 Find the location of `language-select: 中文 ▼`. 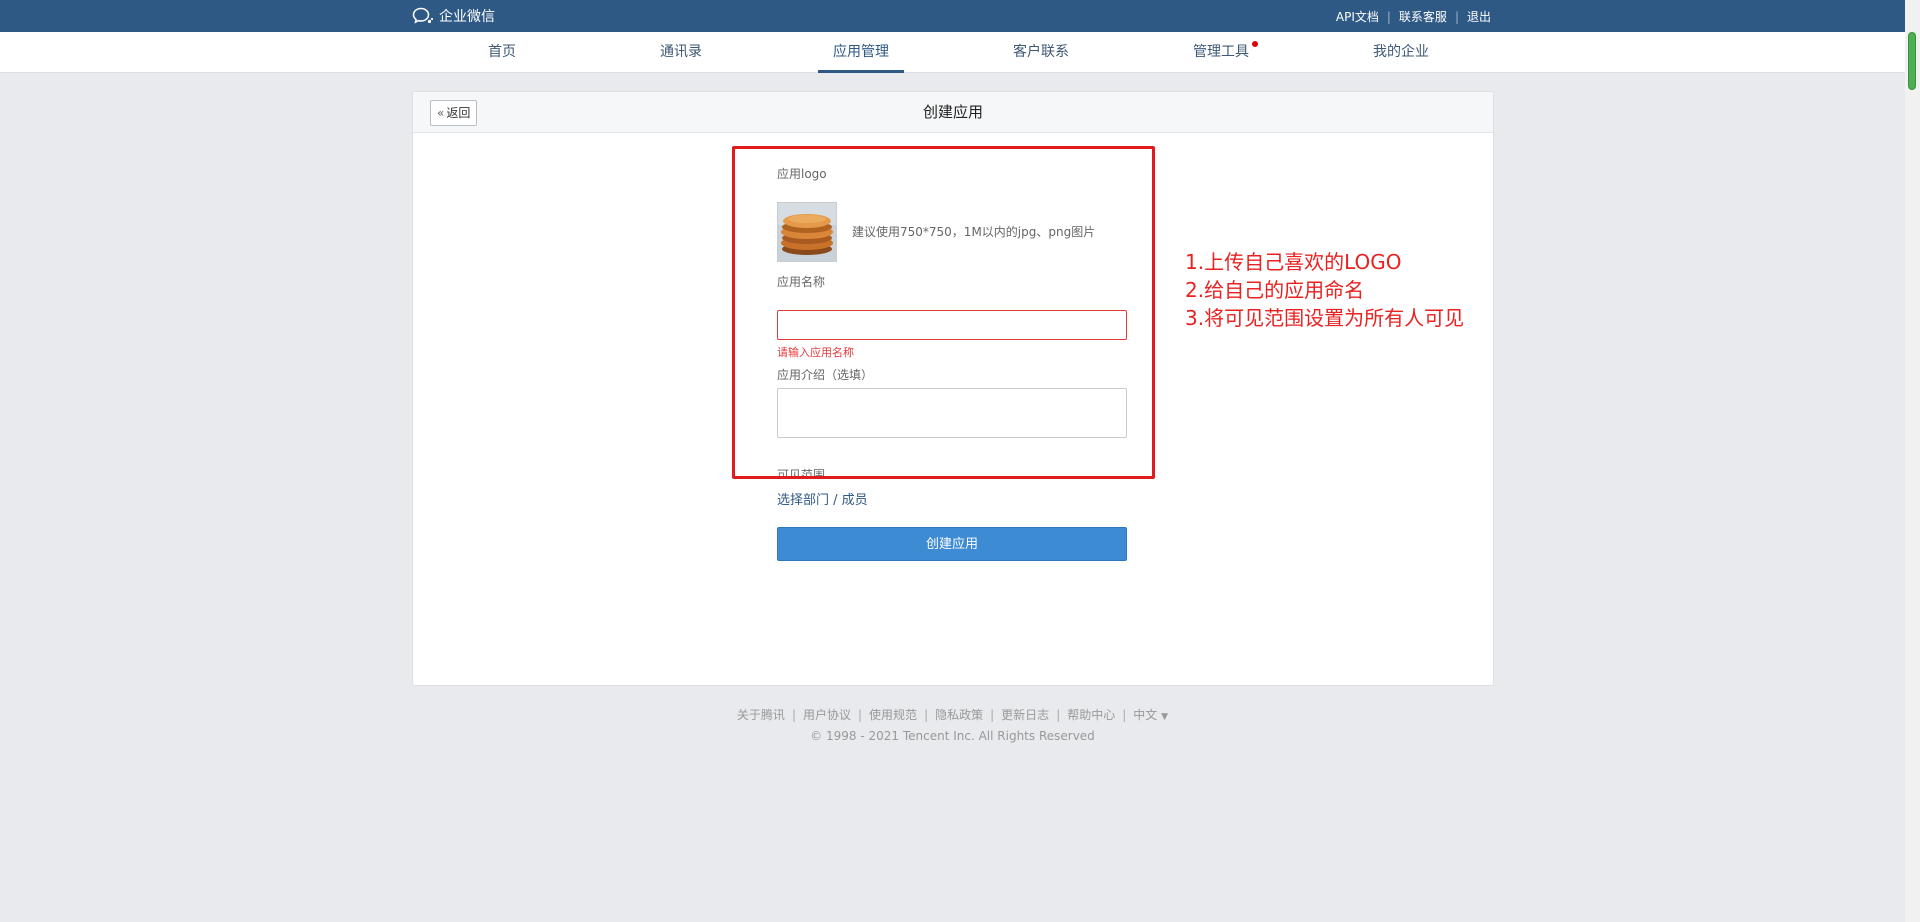

language-select: 中文 ▼ is located at coordinates (1150, 714).